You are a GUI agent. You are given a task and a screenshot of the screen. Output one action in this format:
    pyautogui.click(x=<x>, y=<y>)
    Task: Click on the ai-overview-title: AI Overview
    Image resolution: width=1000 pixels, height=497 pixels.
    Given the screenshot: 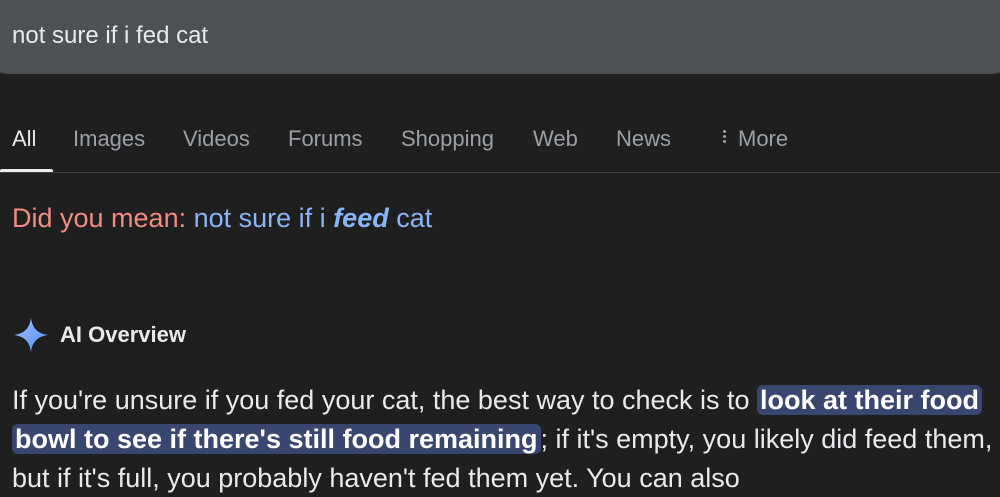 What is the action you would take?
    pyautogui.click(x=123, y=334)
    